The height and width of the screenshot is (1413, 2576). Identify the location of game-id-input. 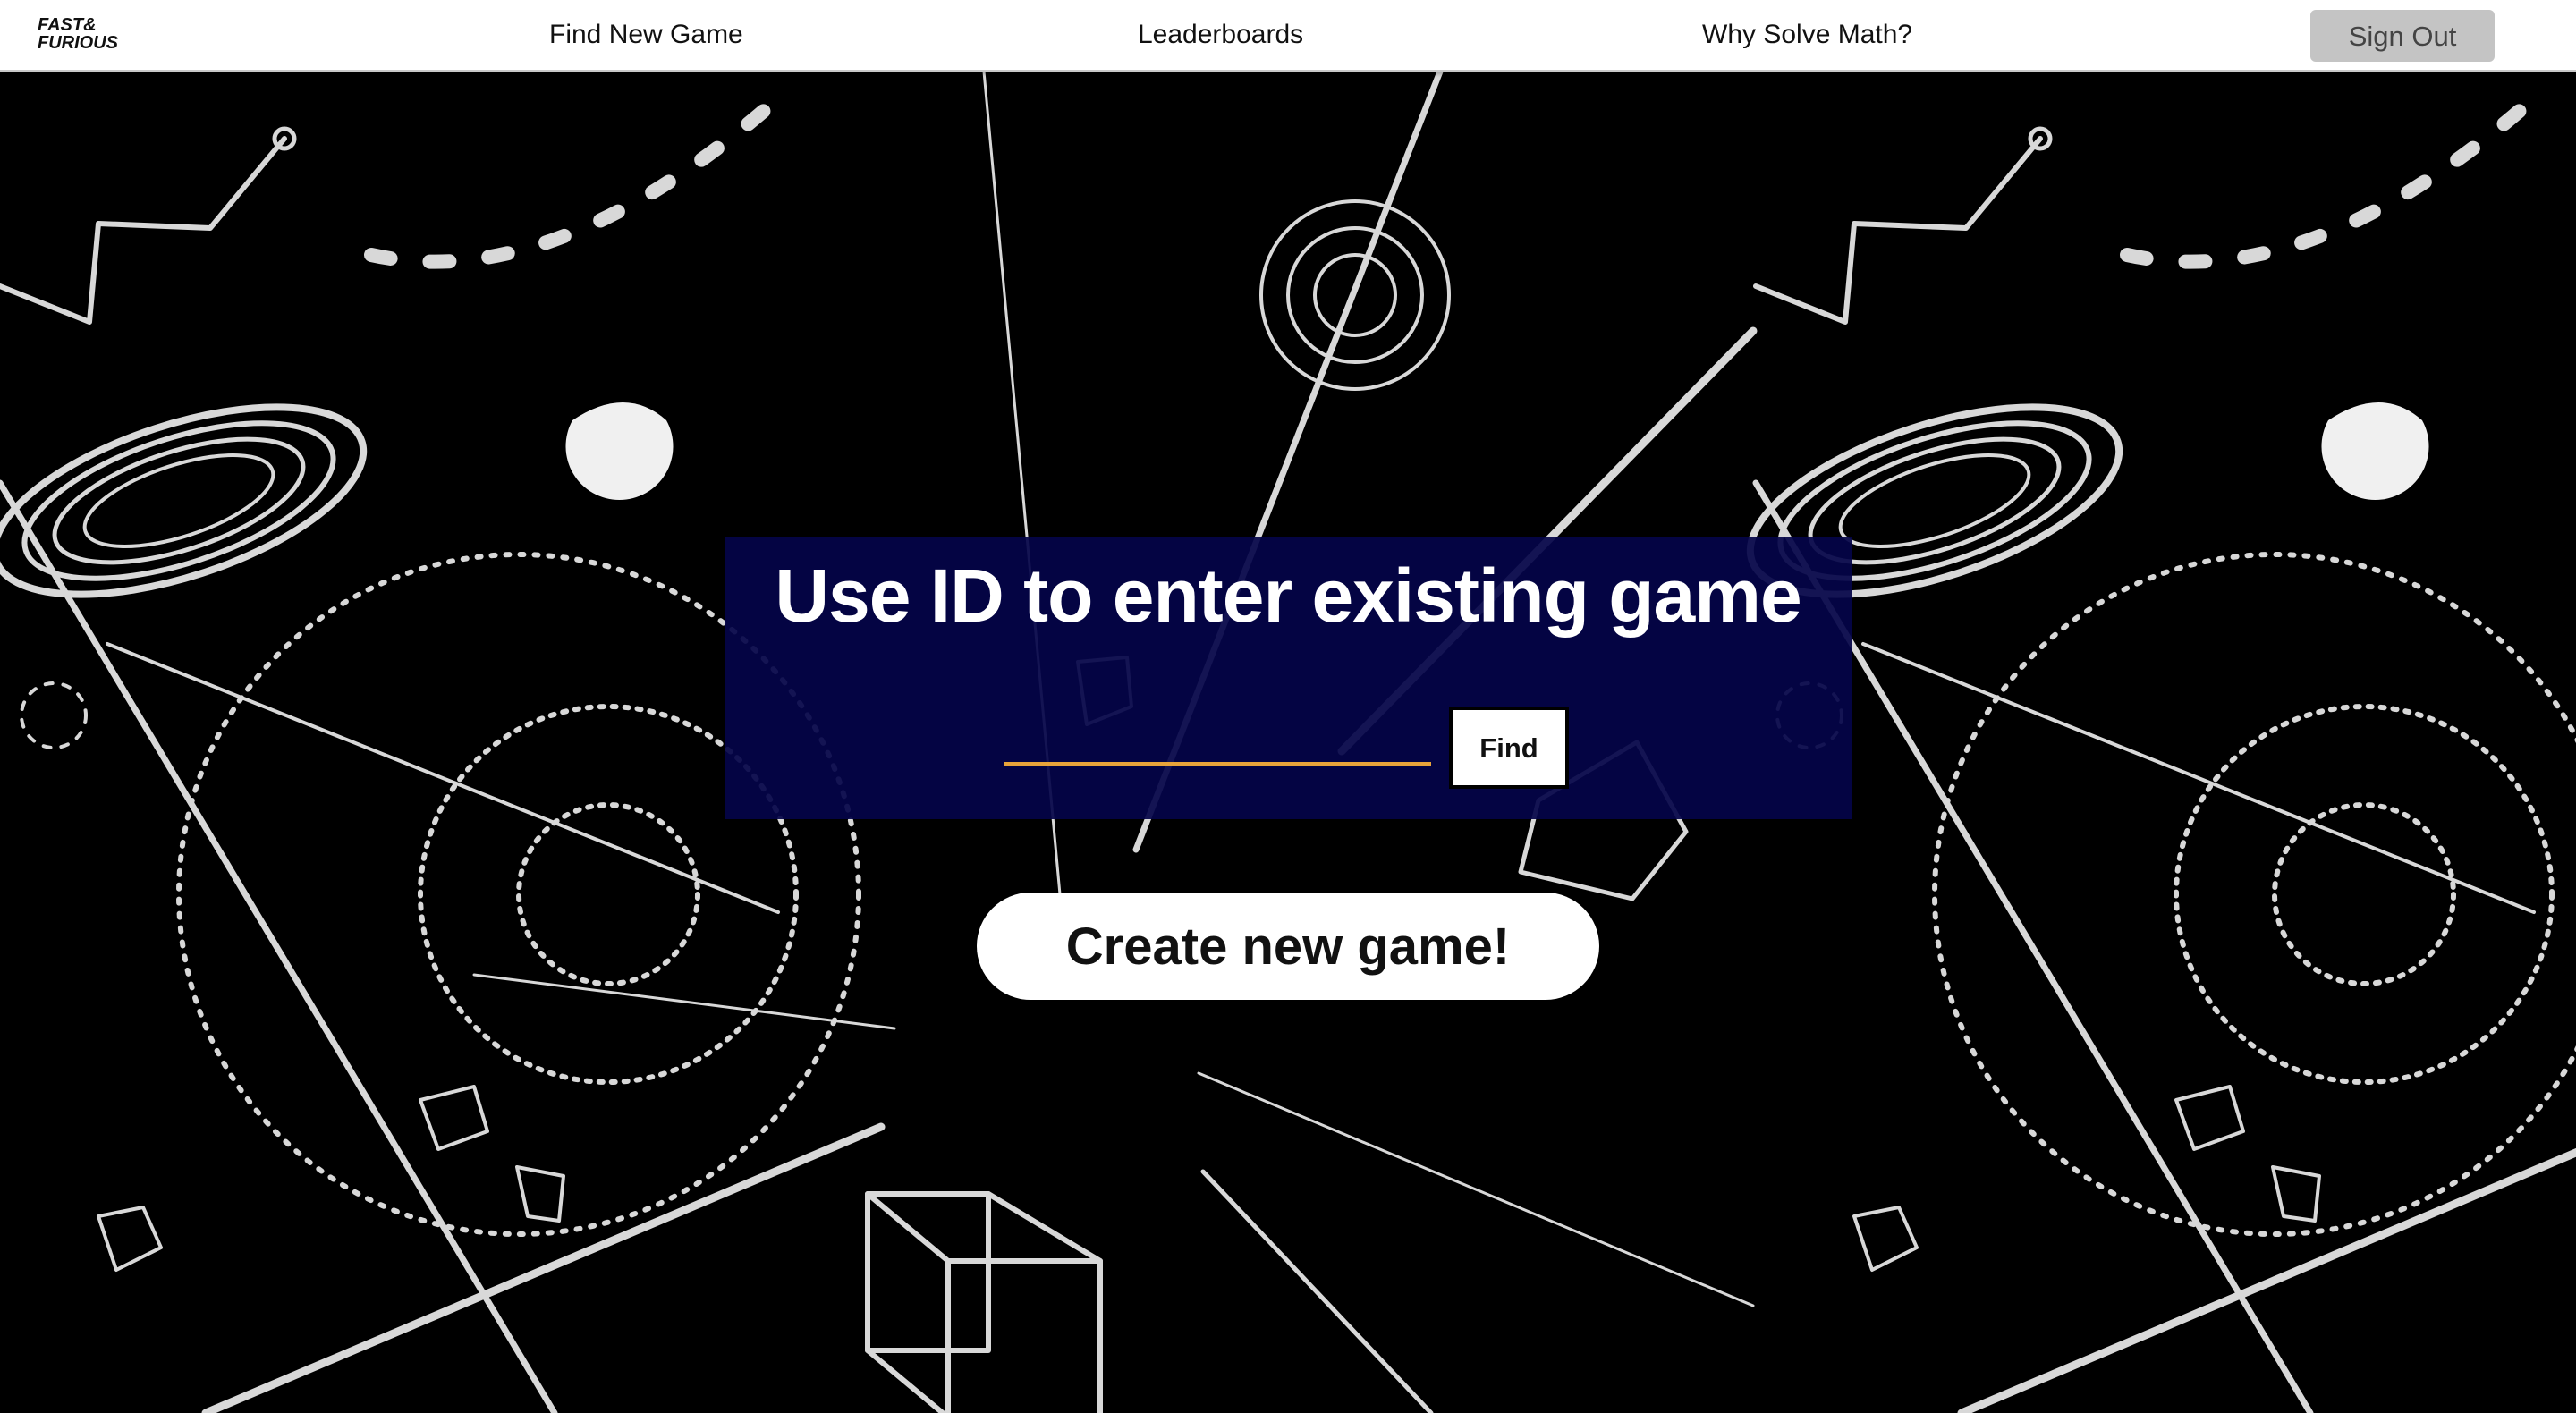
(1217, 736).